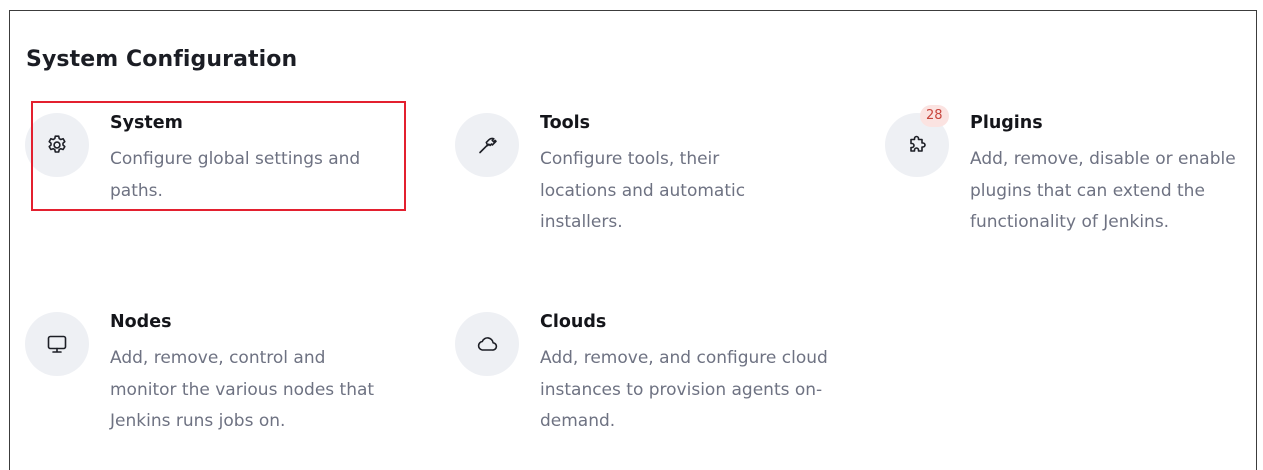 This screenshot has width=1263, height=470. I want to click on nodes-icon-circle, so click(57, 344).